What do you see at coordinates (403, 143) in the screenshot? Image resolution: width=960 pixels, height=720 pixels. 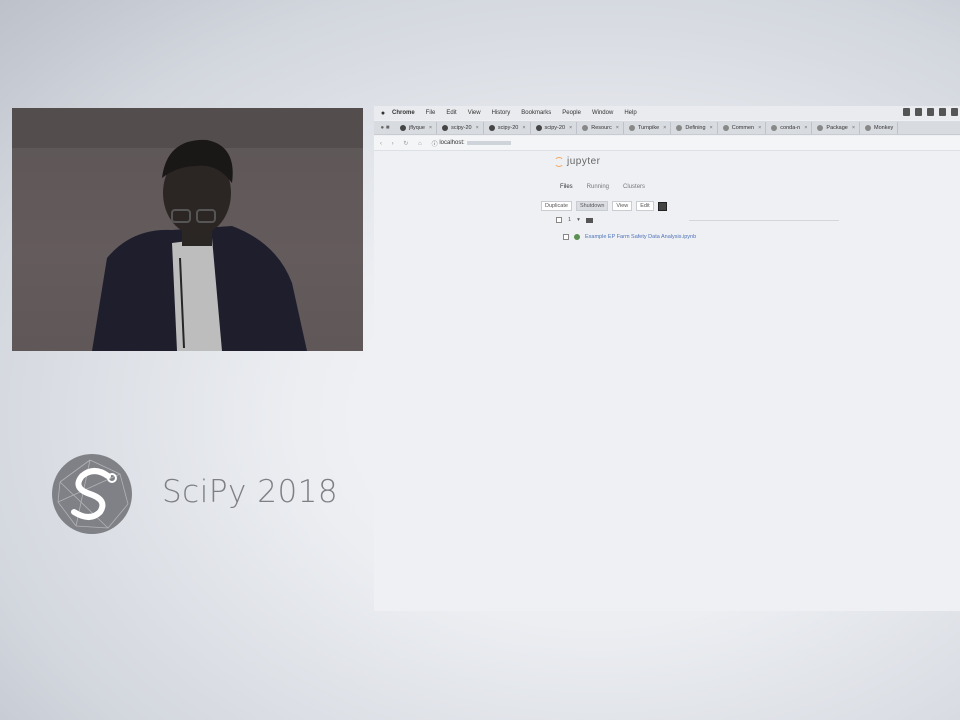 I see `nav-buttons: ‹ › ↻ ⌂` at bounding box center [403, 143].